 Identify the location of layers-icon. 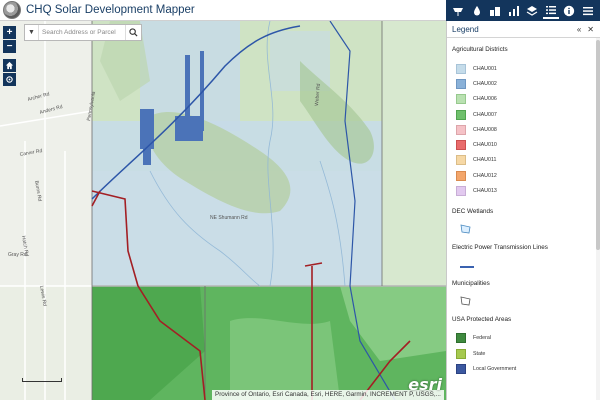
(532, 11).